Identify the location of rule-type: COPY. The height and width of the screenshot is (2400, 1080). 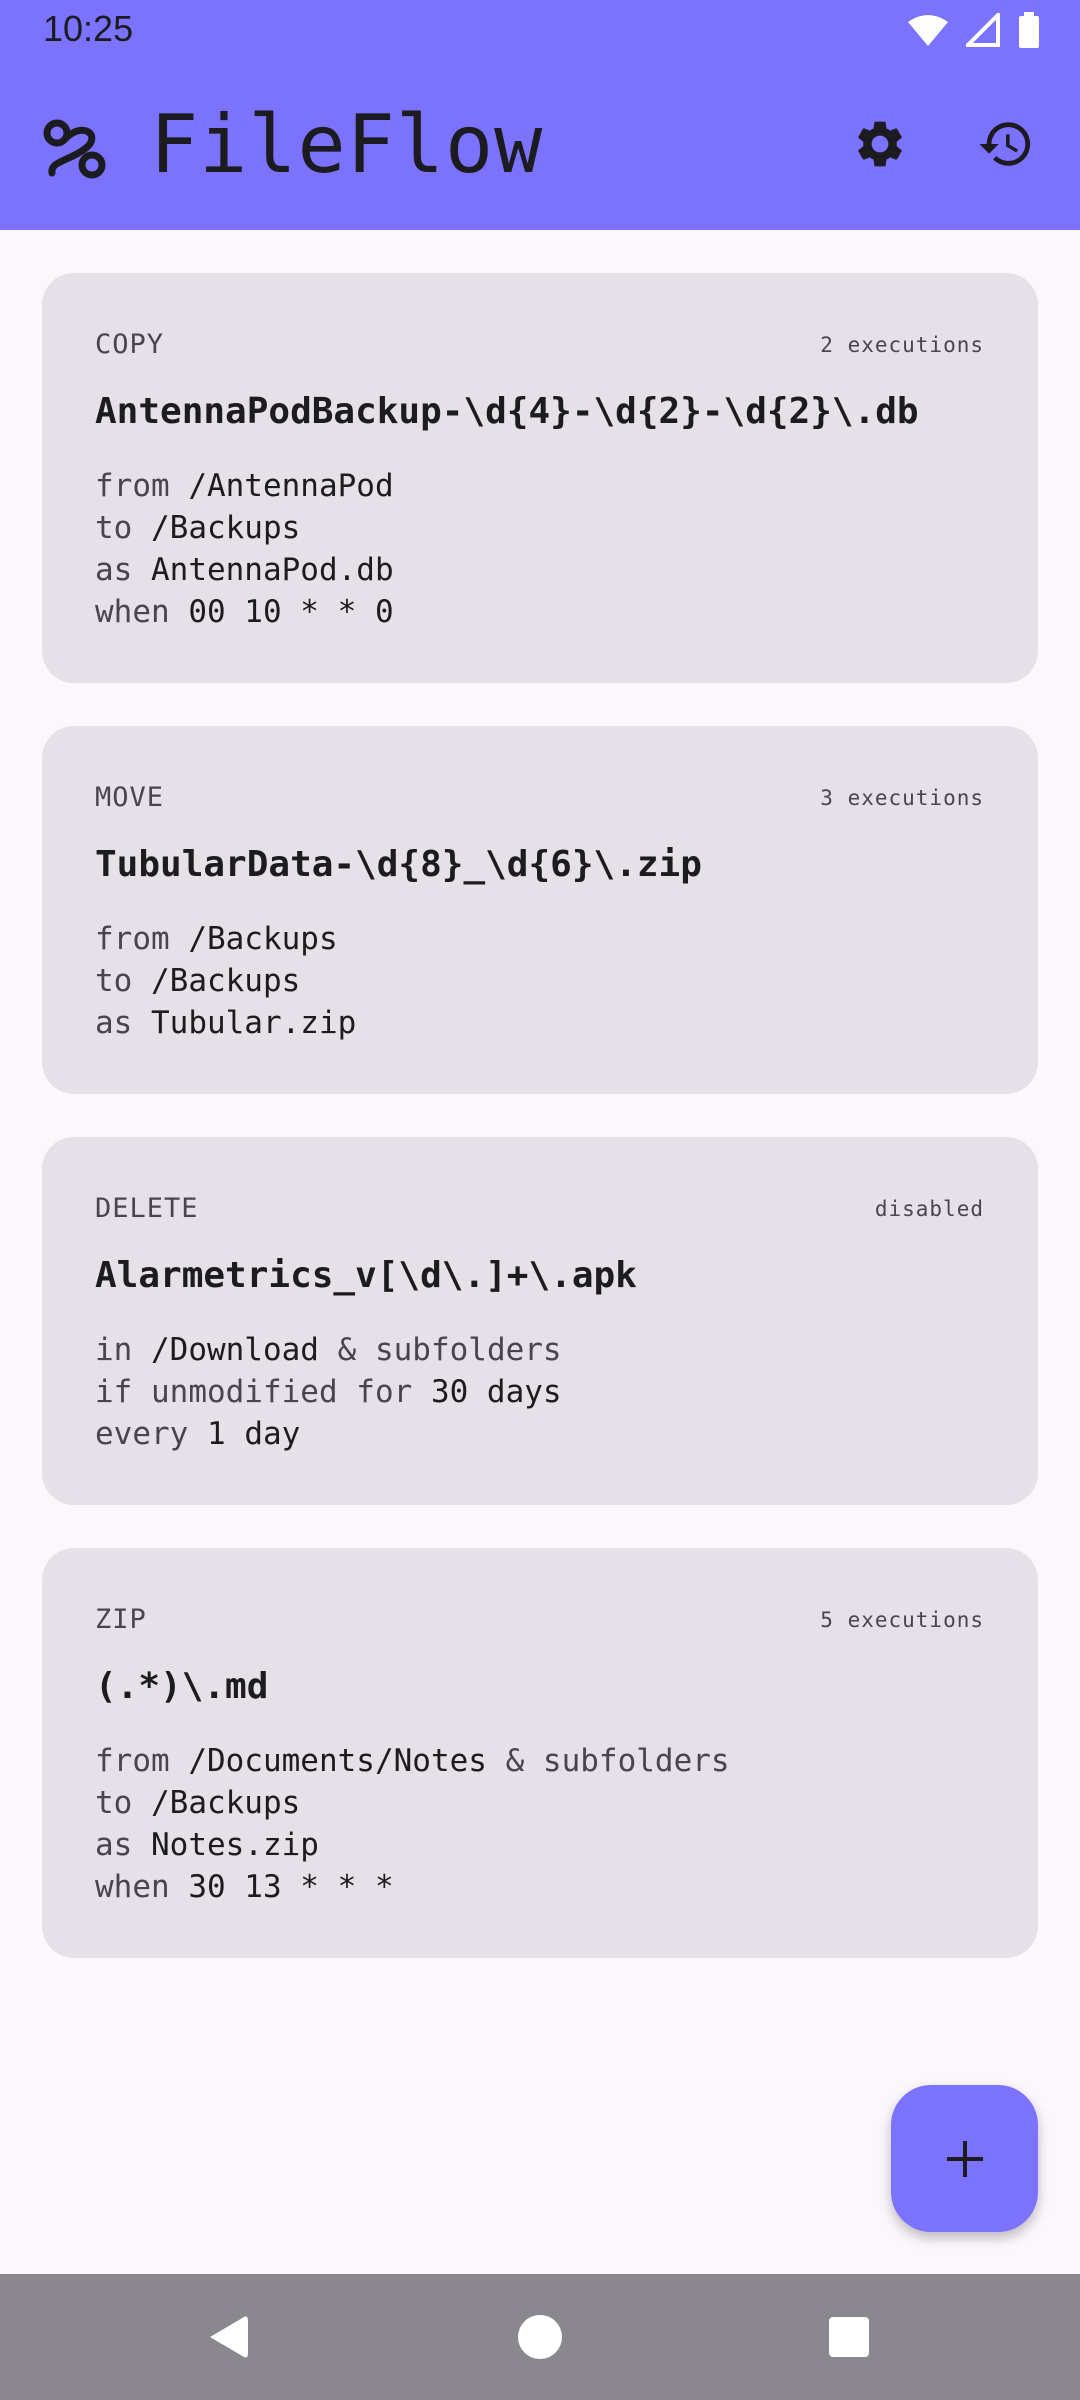
(130, 344).